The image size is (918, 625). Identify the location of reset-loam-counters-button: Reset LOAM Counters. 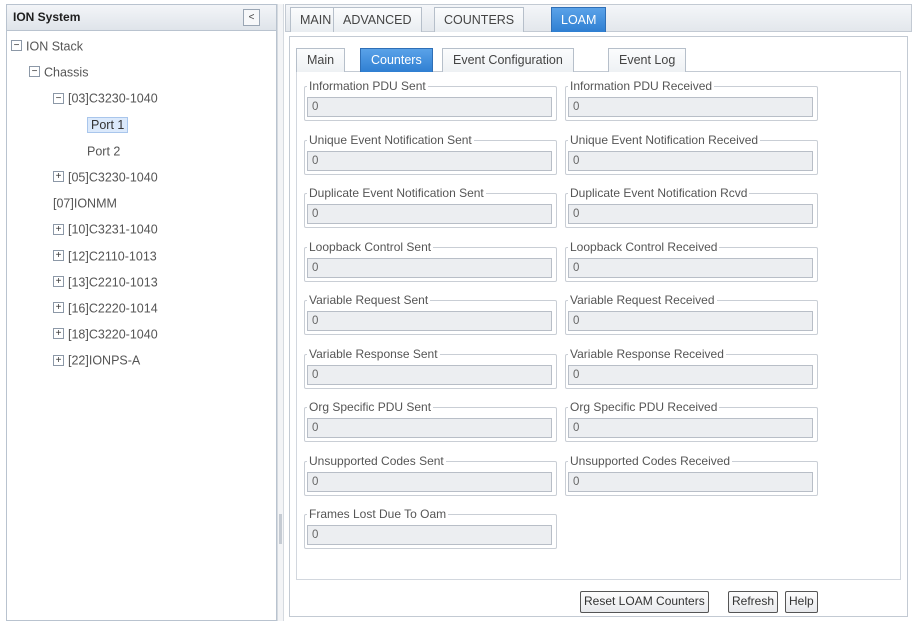
(644, 602).